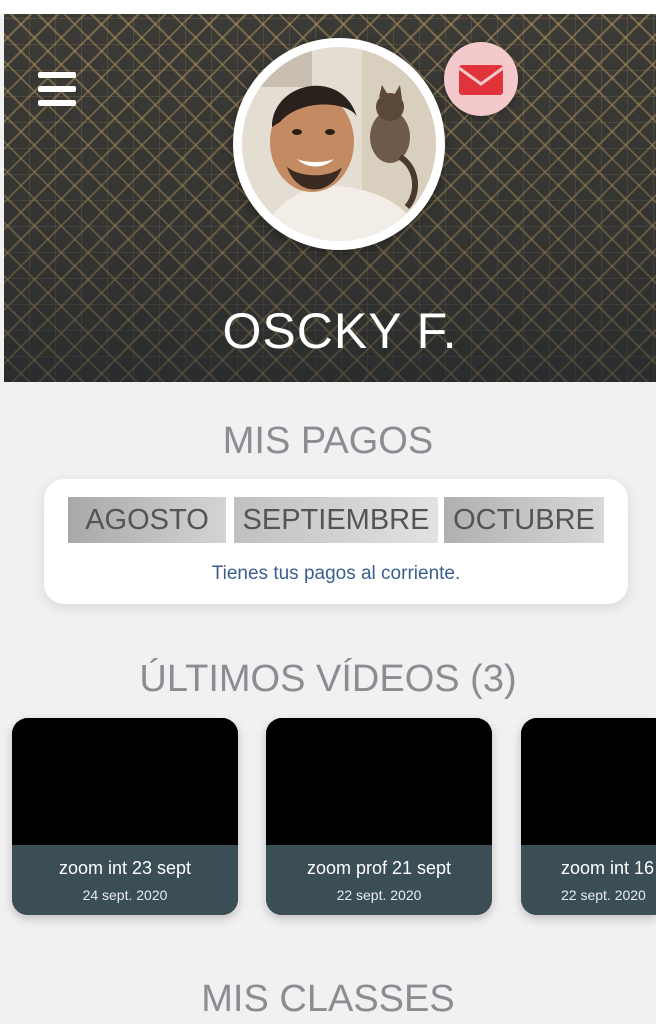 Image resolution: width=656 pixels, height=1024 pixels. I want to click on avatar-photo, so click(339, 144).